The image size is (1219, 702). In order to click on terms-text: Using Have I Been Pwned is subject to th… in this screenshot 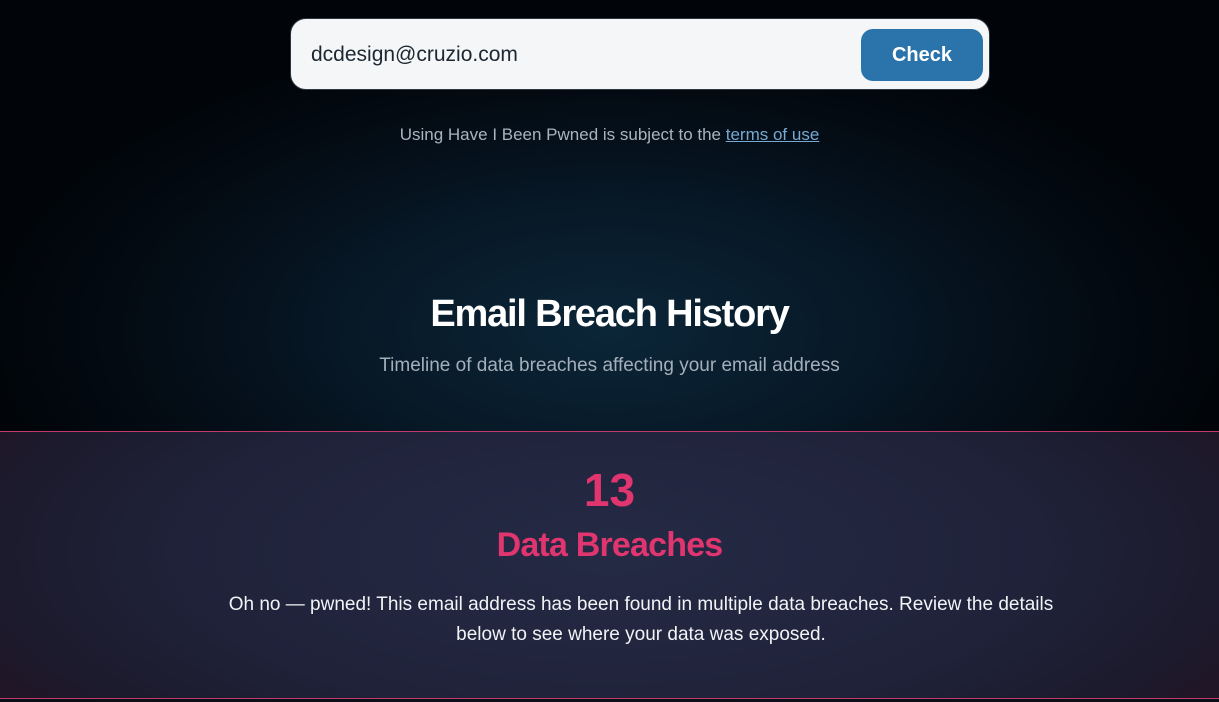, I will do `click(562, 134)`.